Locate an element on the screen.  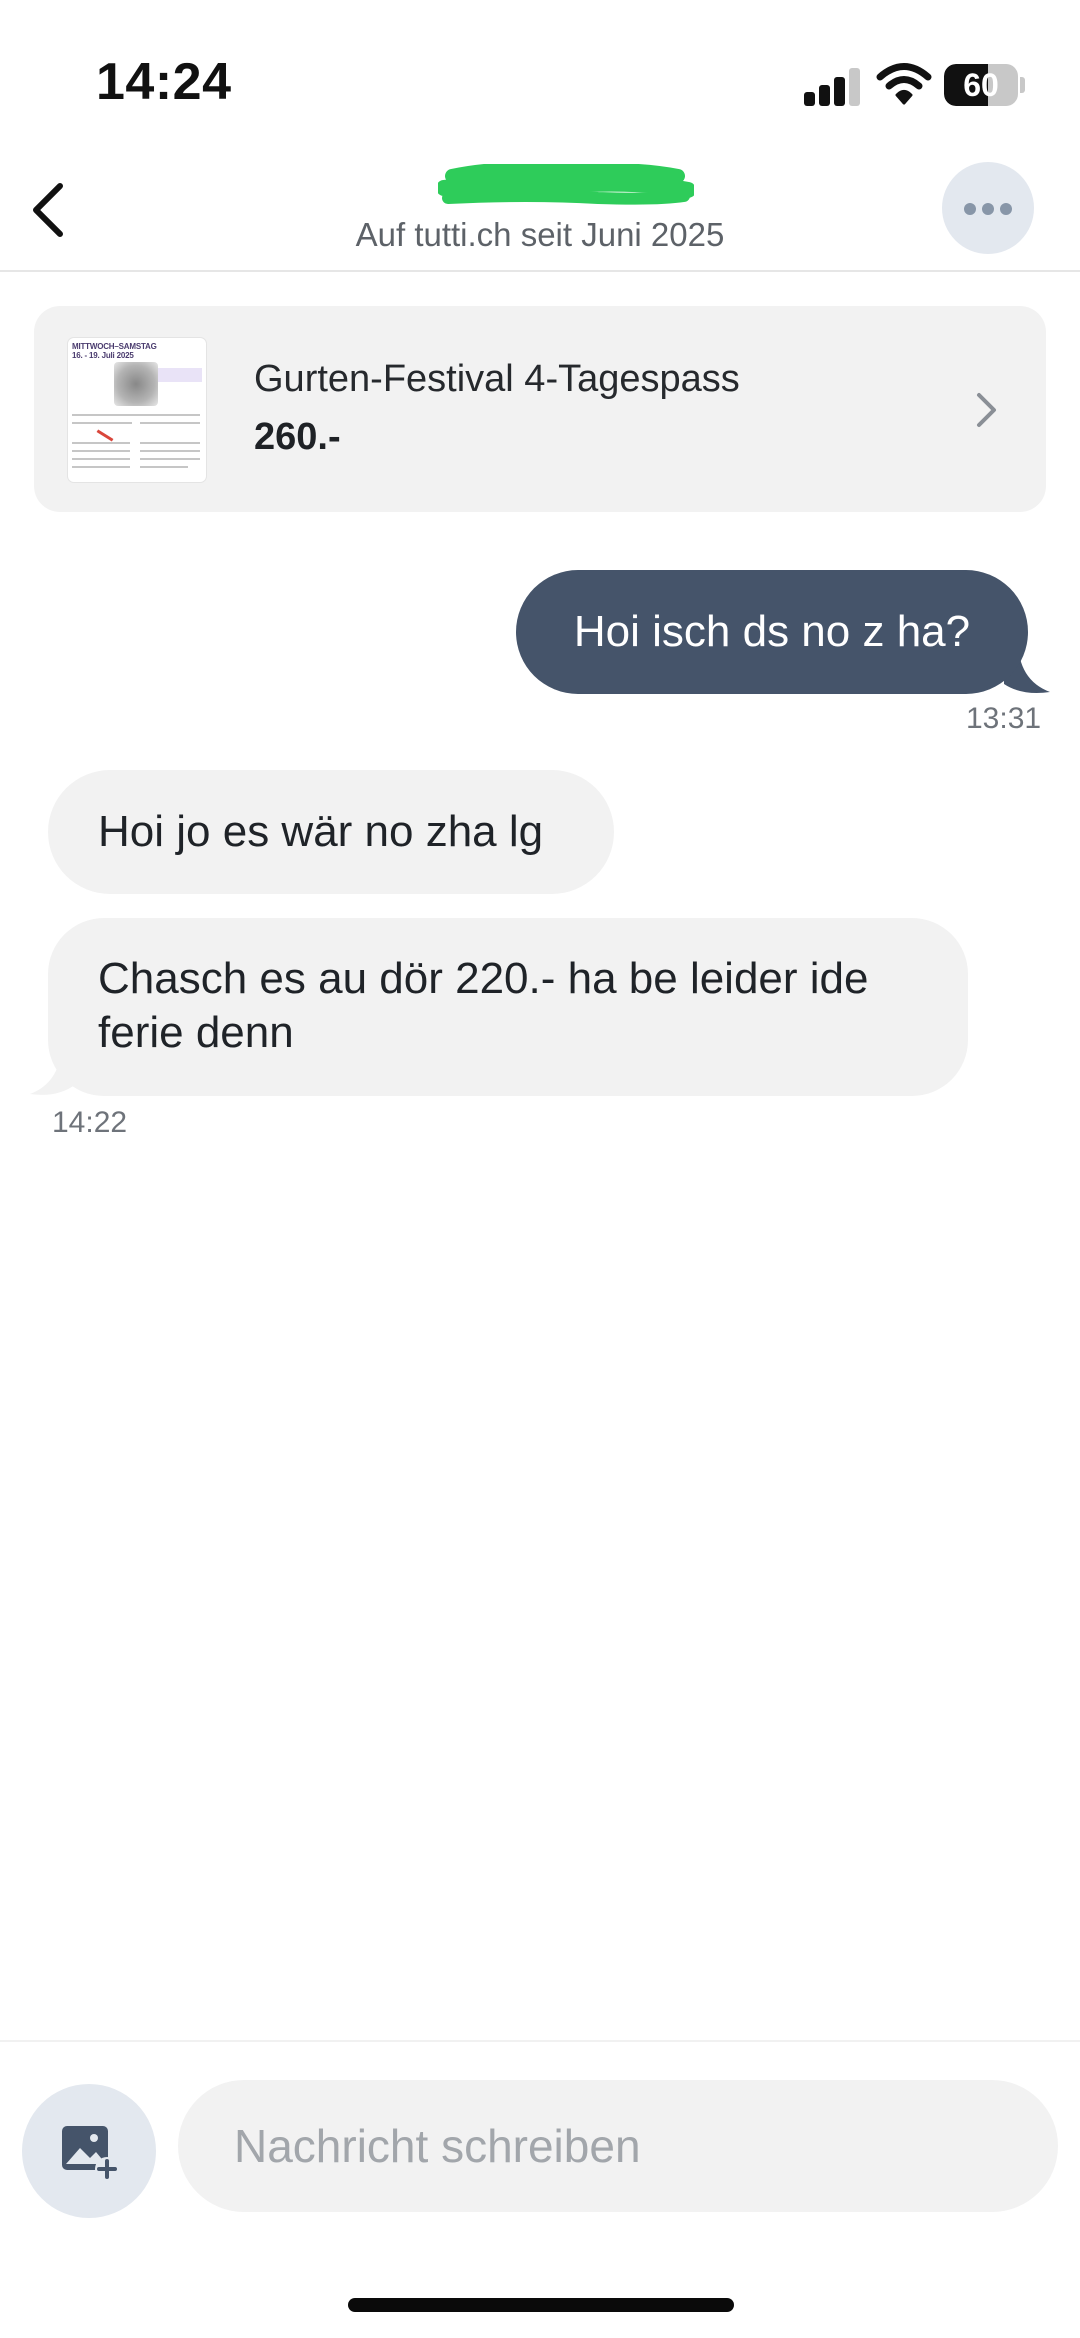
listing-thumbnail: MITTWOCH–SAMSTAG 16. - 19. Juli 2025 is located at coordinates (137, 410).